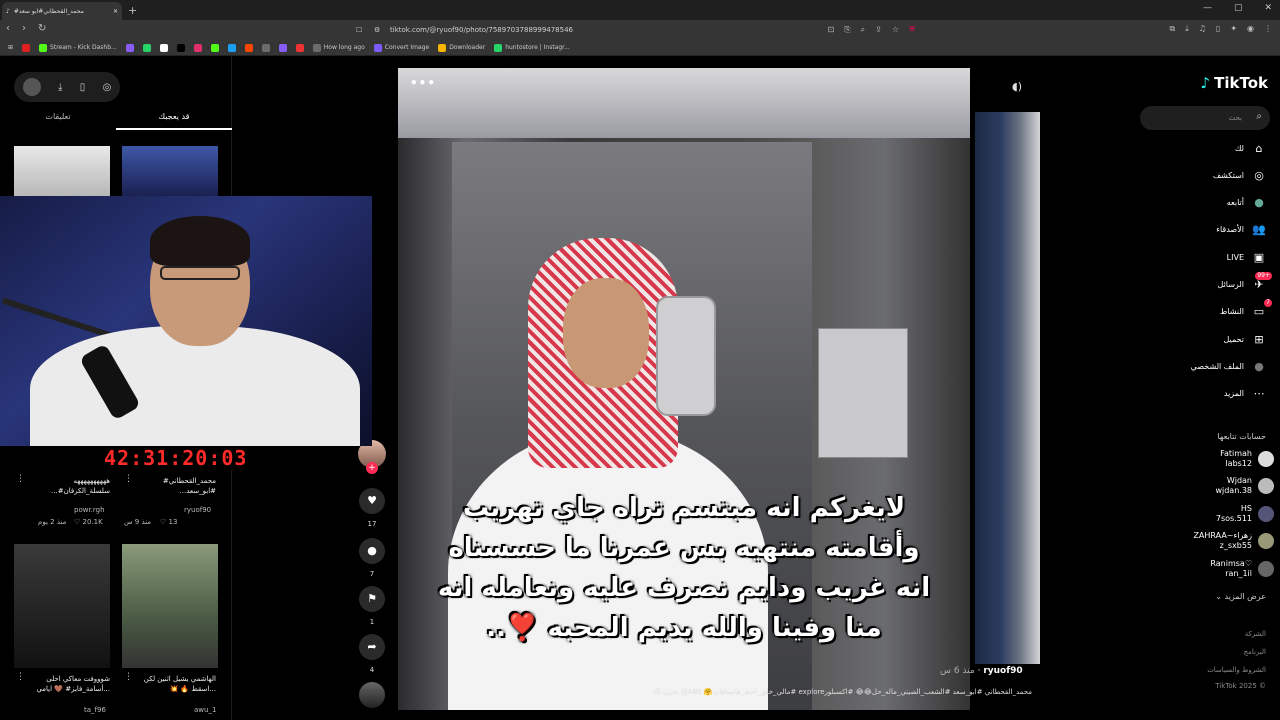 The image size is (1280, 720). Describe the element at coordinates (1255, 652) in the screenshot. I see `footer-link: البرنامج` at that location.